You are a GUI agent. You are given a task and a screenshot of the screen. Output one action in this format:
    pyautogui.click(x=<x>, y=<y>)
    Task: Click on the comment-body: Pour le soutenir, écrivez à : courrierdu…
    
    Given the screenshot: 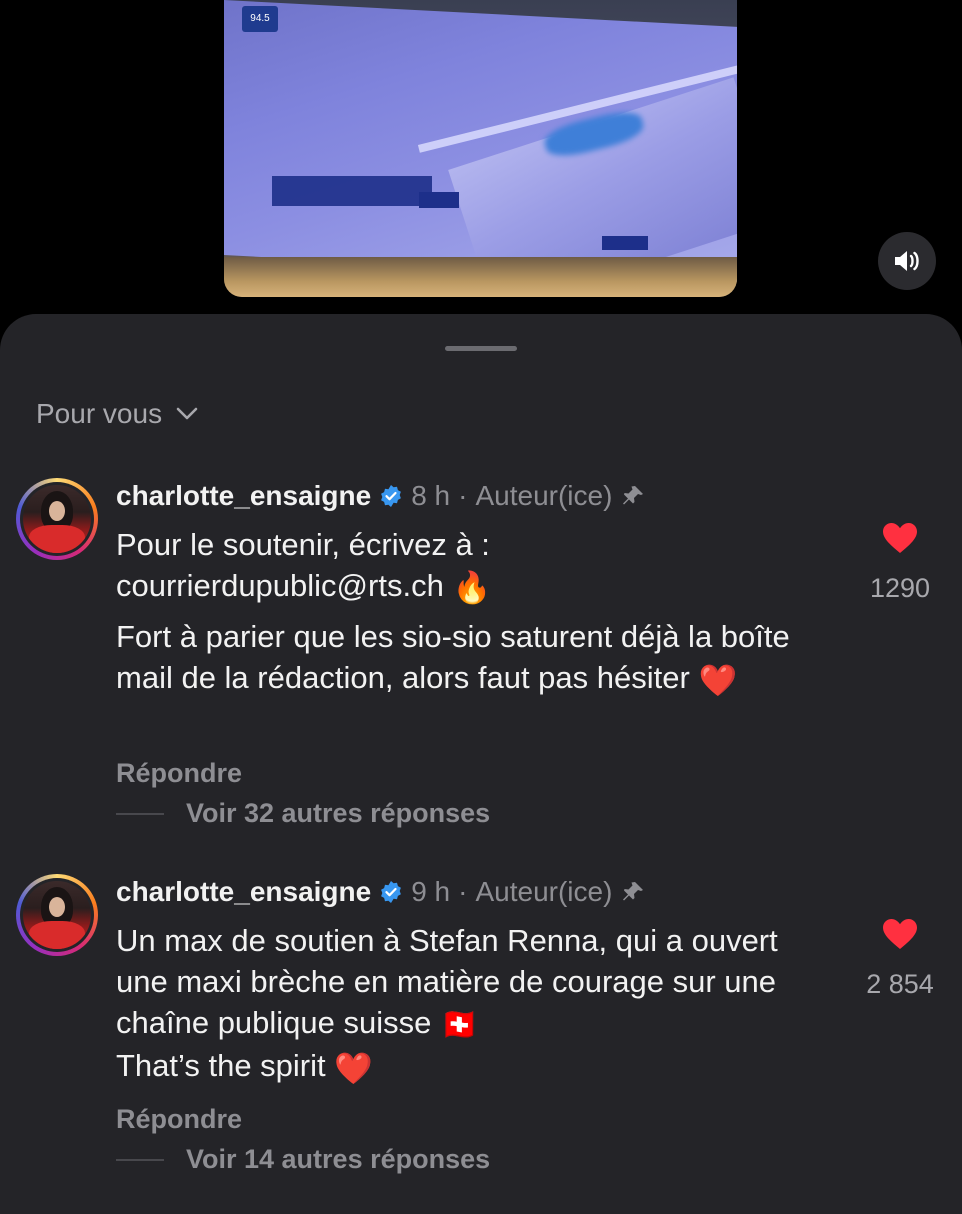 What is the action you would take?
    pyautogui.click(x=476, y=612)
    